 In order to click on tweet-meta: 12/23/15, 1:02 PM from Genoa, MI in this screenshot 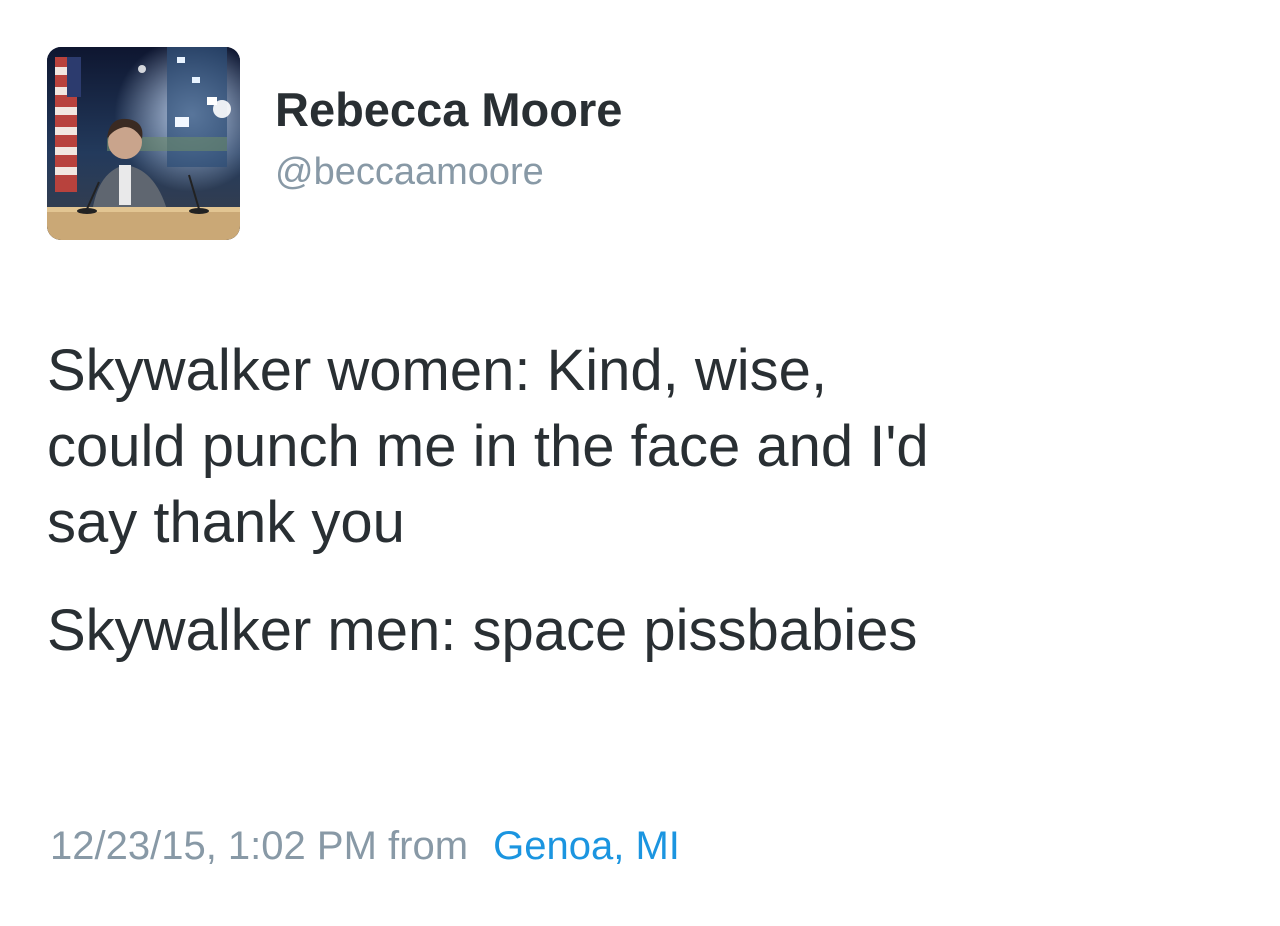, I will do `click(365, 846)`.